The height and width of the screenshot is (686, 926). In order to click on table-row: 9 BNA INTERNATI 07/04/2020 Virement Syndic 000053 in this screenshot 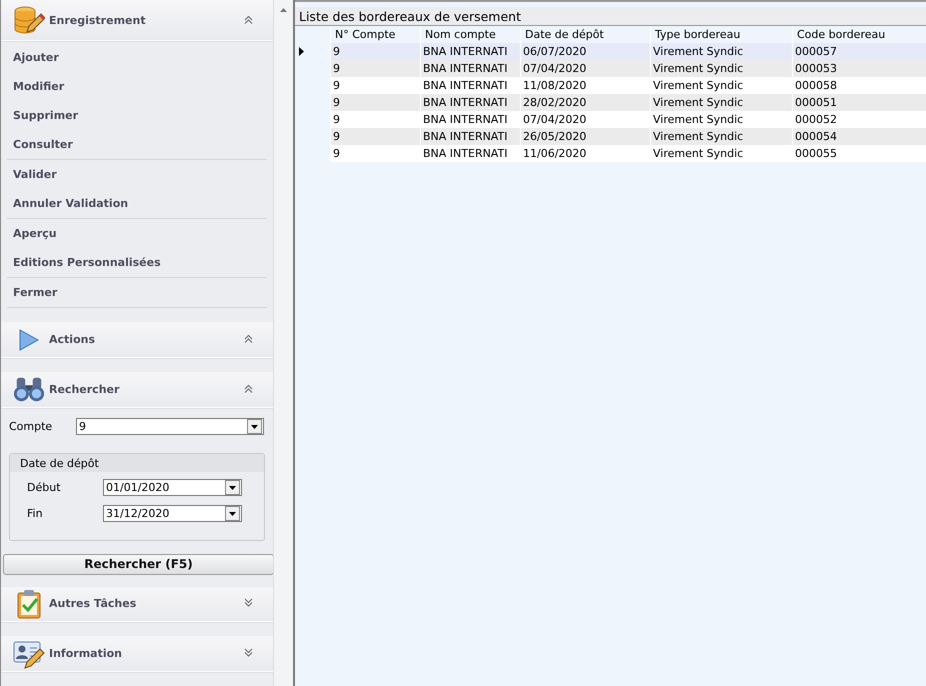, I will do `click(610, 68)`.